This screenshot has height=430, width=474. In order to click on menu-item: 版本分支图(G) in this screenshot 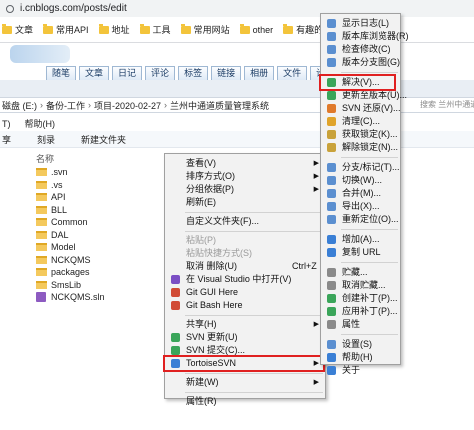, I will do `click(360, 62)`.